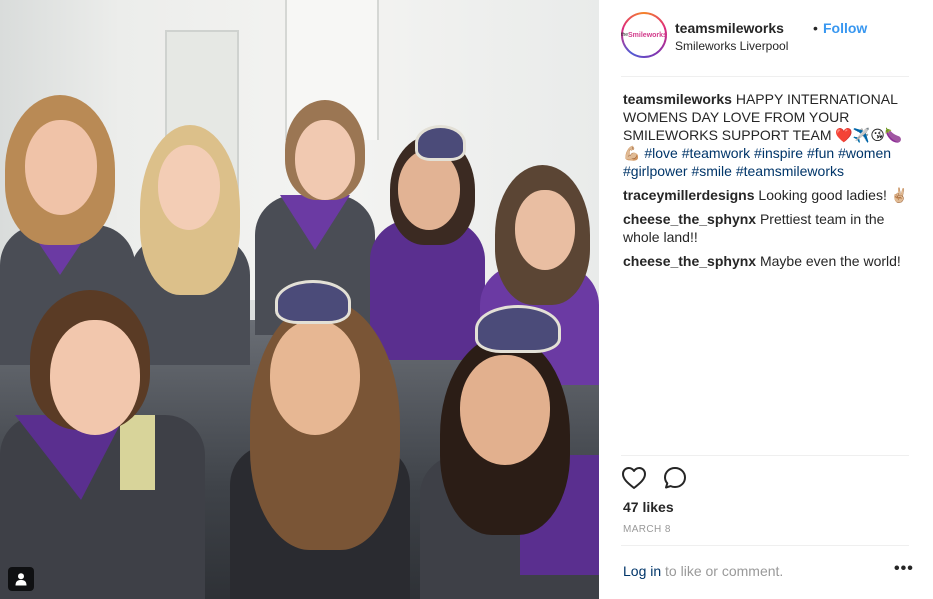 This screenshot has width=933, height=599. What do you see at coordinates (845, 28) in the screenshot?
I see `follow-button: Follow` at bounding box center [845, 28].